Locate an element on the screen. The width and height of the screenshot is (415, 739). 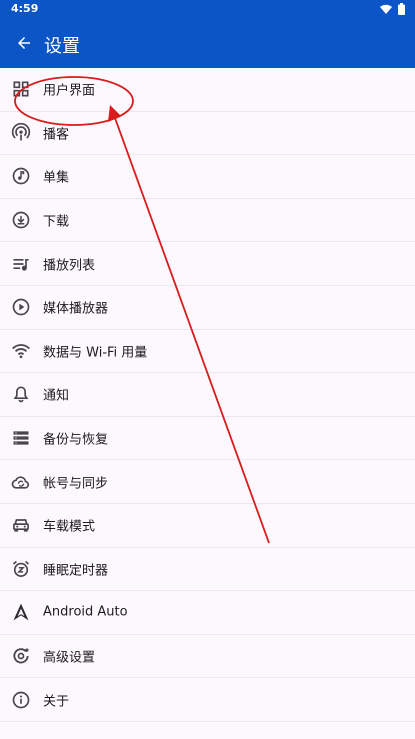
settings-item-label: 用户界面 is located at coordinates (69, 91).